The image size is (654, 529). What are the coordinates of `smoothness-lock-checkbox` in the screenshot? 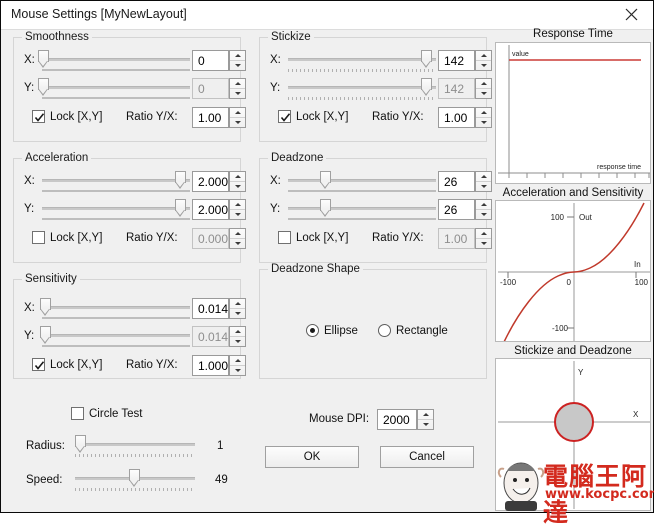 It's located at (38, 116).